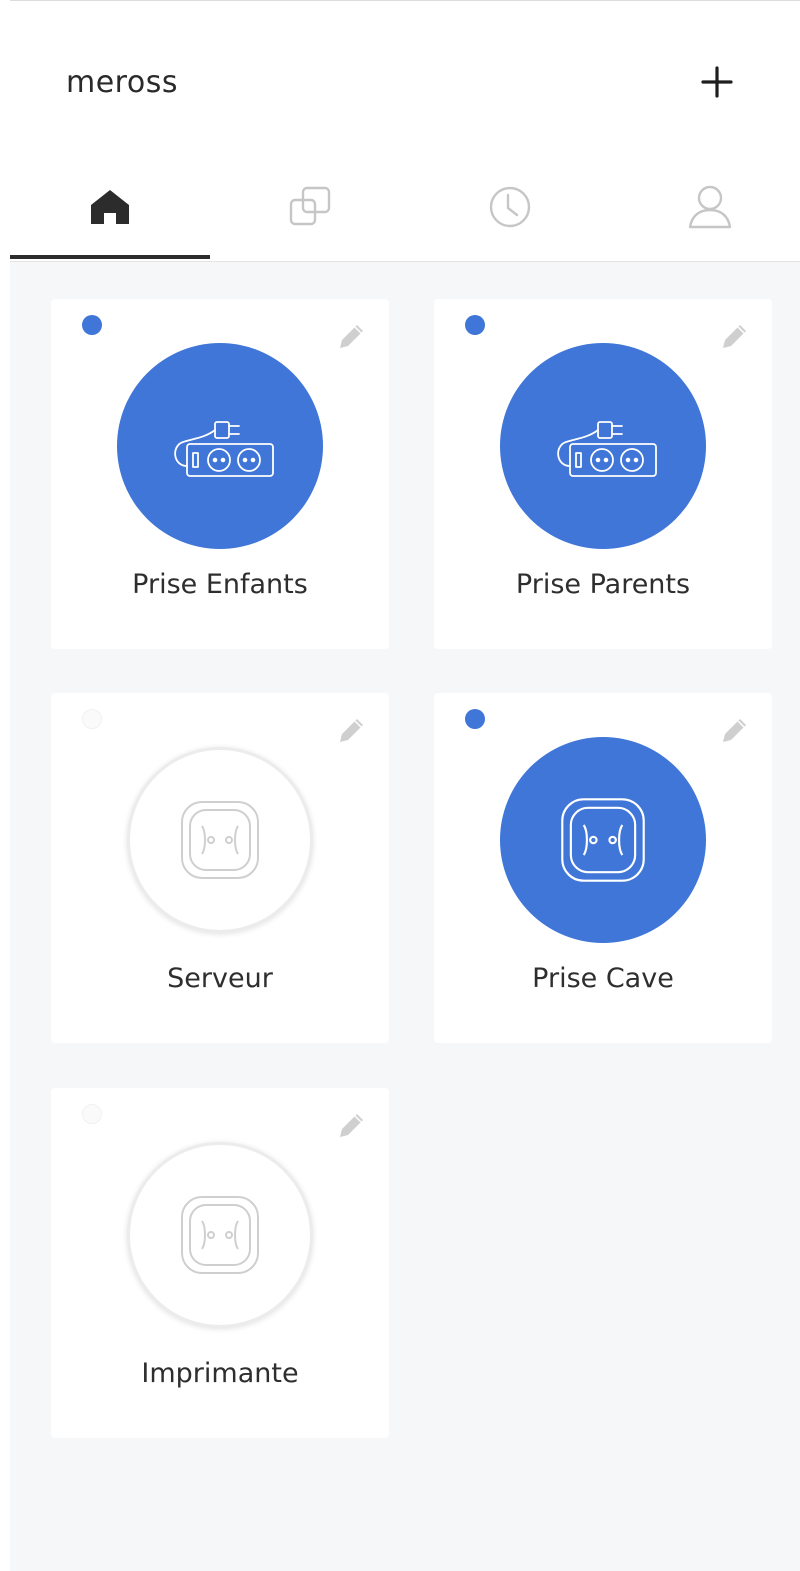 This screenshot has width=800, height=1571. What do you see at coordinates (110, 207) in the screenshot?
I see `home-icon` at bounding box center [110, 207].